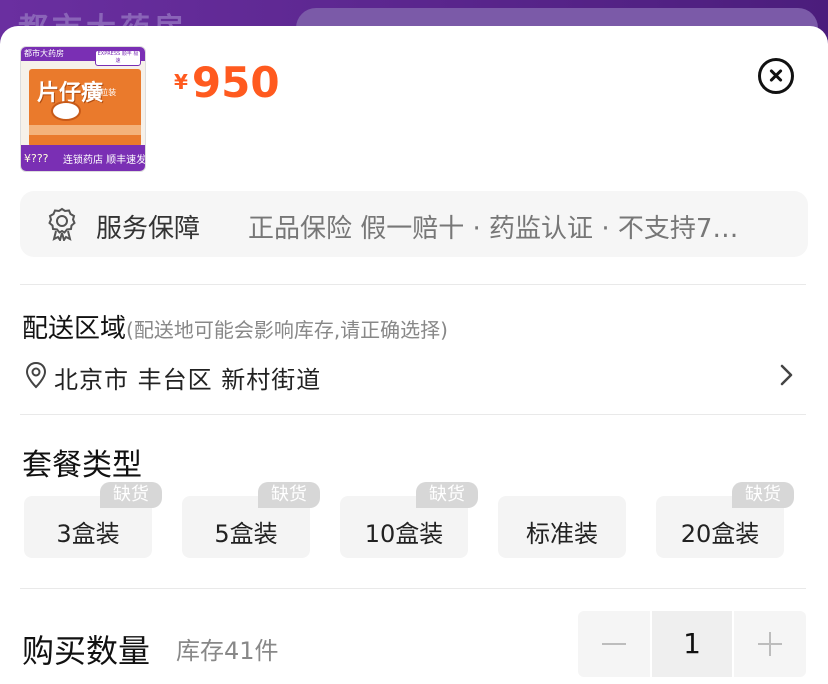 The width and height of the screenshot is (828, 684). I want to click on decrease-button, so click(614, 644).